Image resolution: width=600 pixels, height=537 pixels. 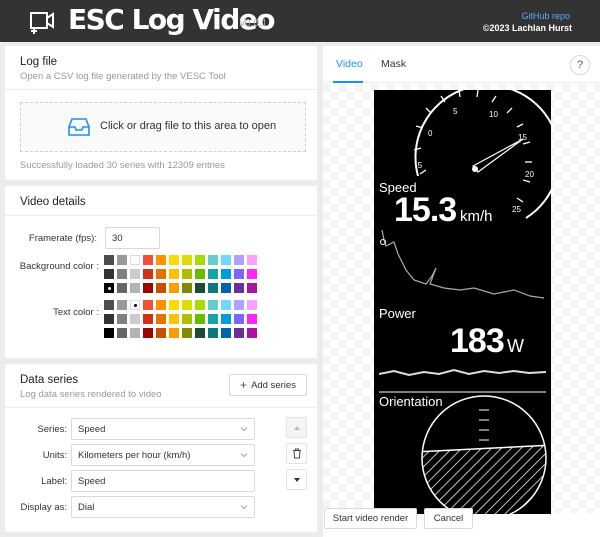 I want to click on help-button: ?, so click(x=580, y=65).